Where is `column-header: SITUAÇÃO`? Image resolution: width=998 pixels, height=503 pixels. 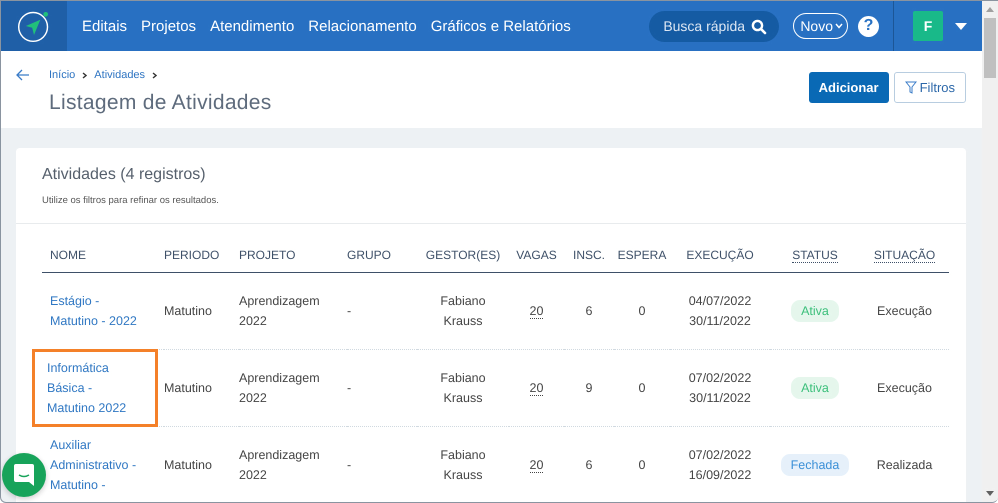 column-header: SITUAÇÃO is located at coordinates (905, 255).